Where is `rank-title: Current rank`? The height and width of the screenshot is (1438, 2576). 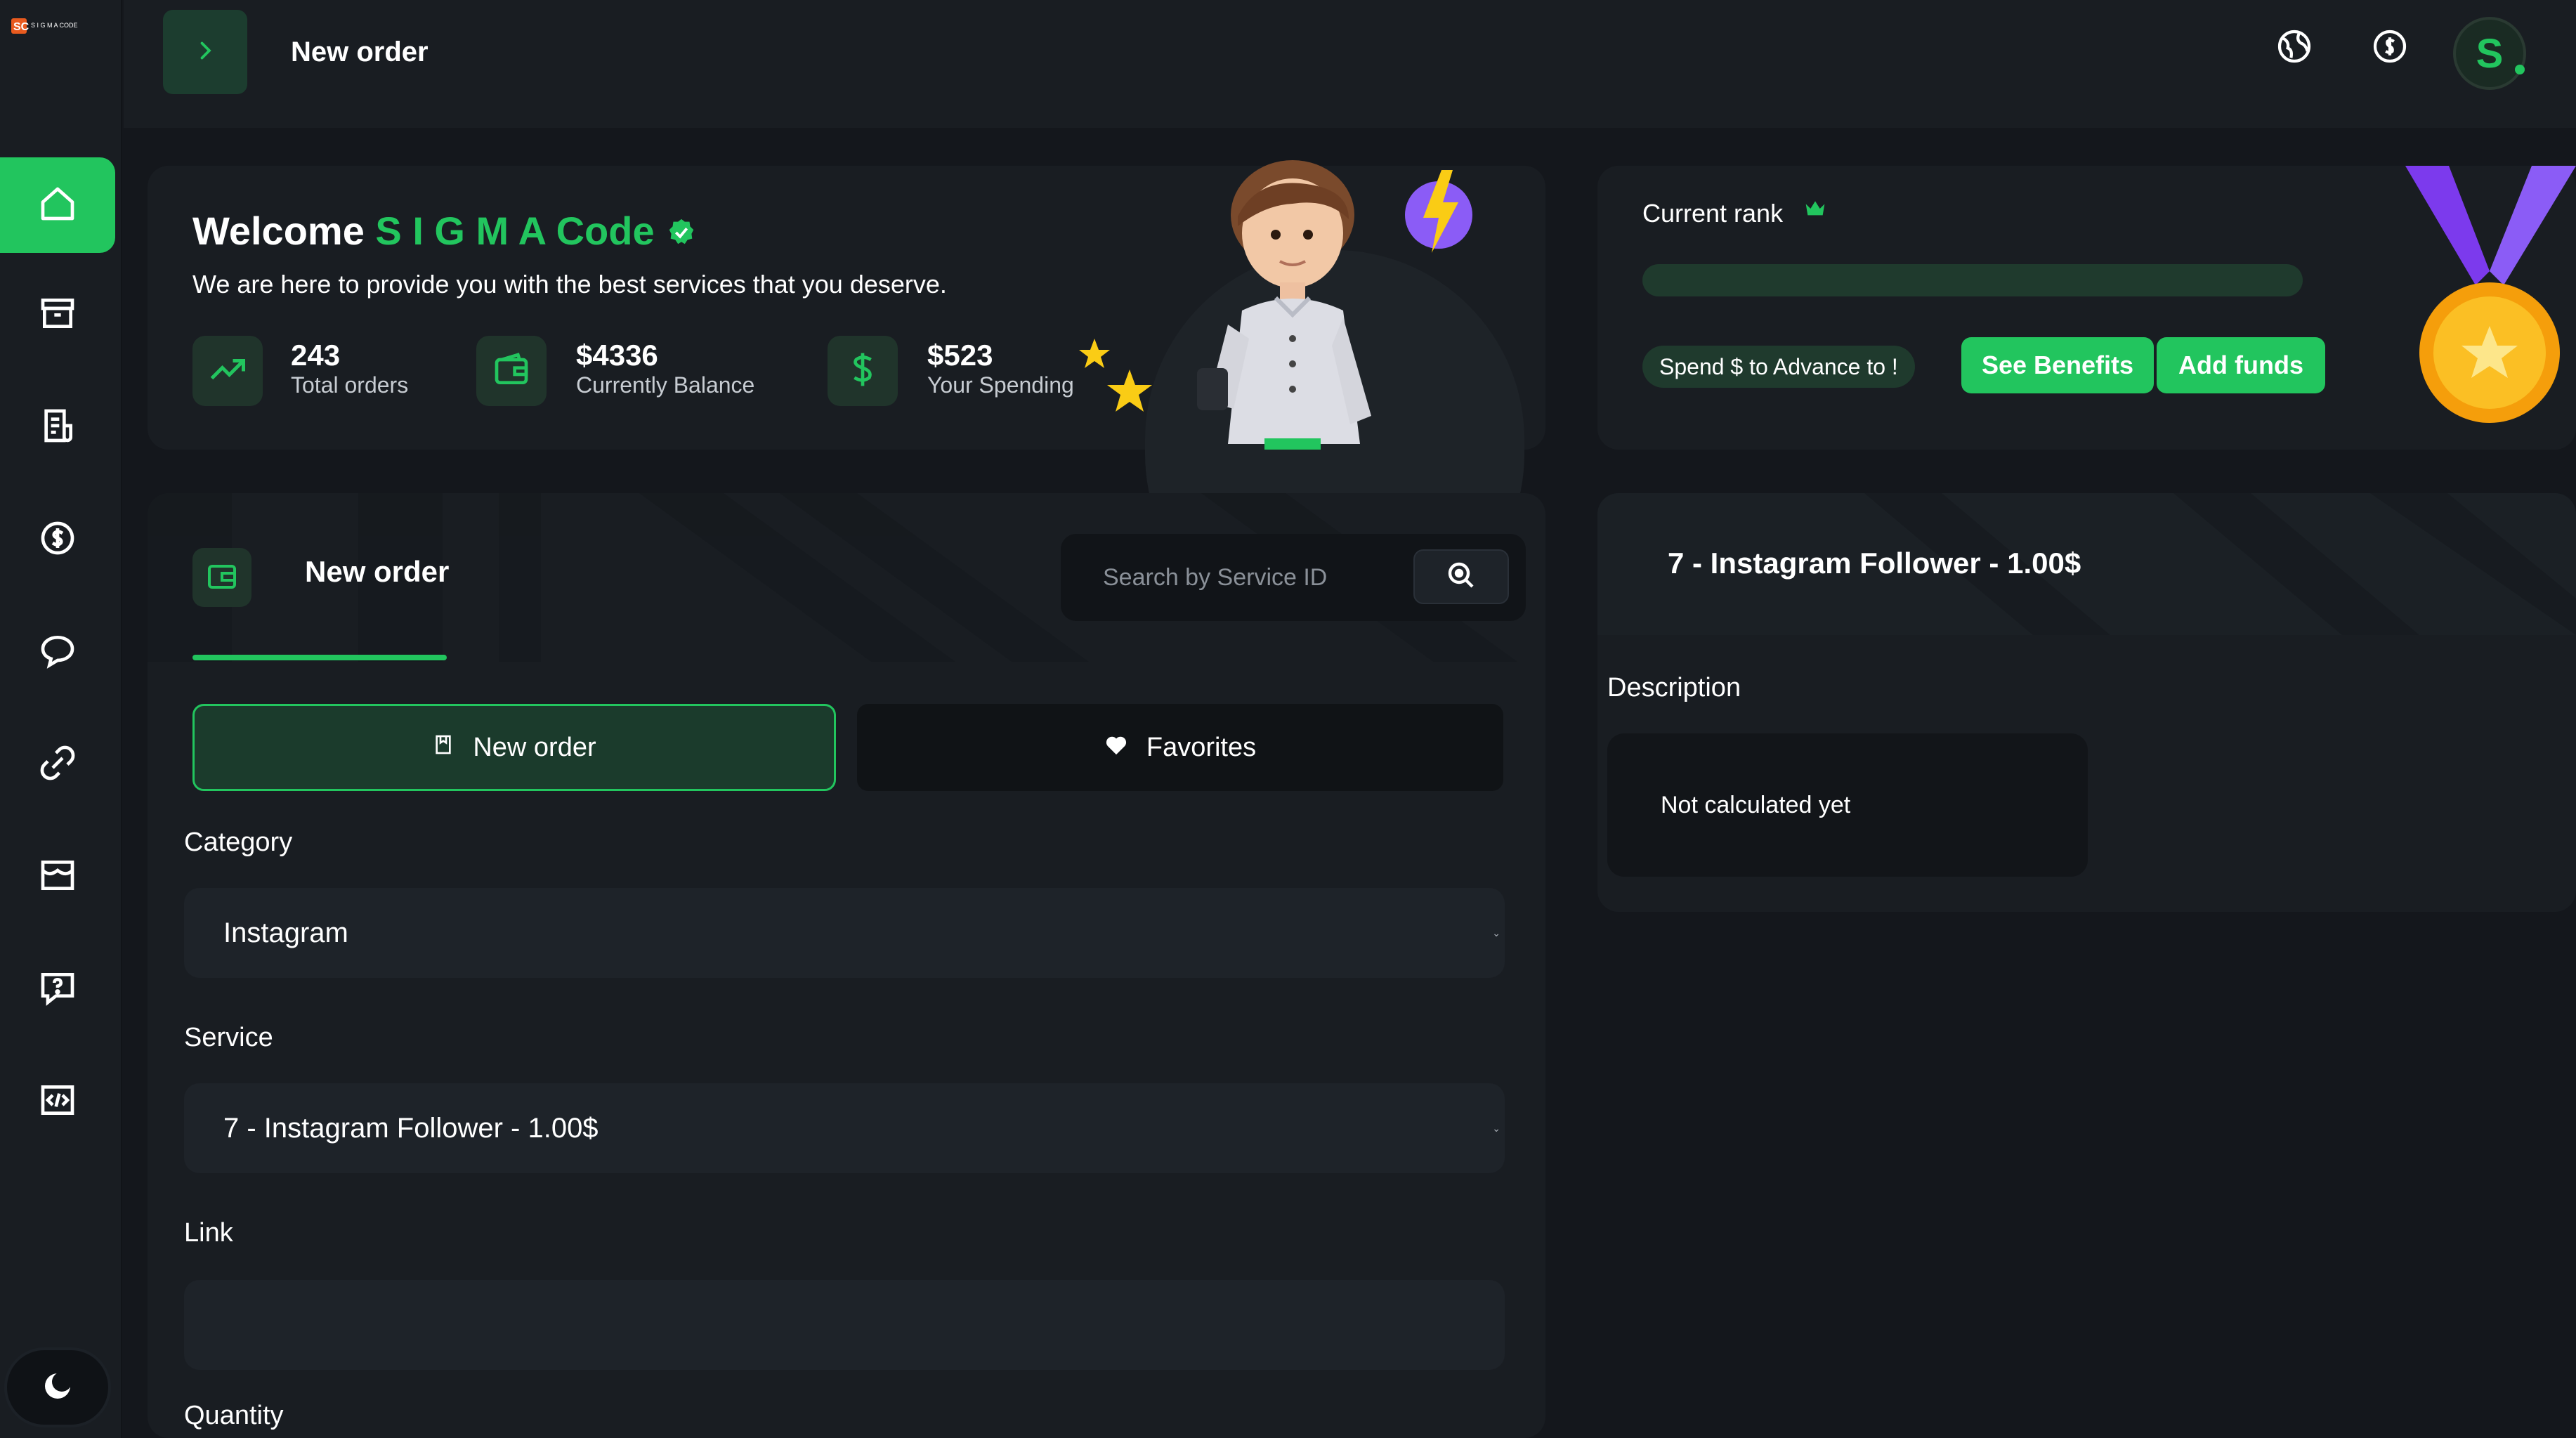 rank-title: Current rank is located at coordinates (1734, 213).